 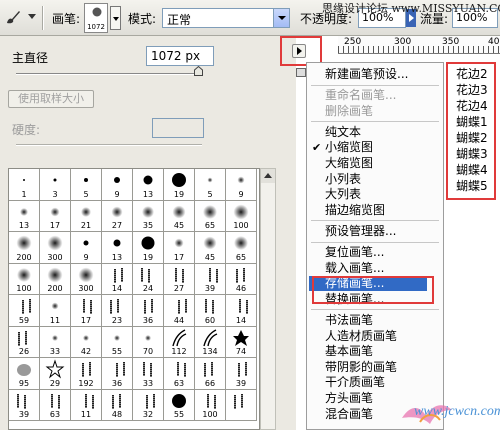 What do you see at coordinates (241, 342) in the screenshot?
I see `brush-preset-cell: 74` at bounding box center [241, 342].